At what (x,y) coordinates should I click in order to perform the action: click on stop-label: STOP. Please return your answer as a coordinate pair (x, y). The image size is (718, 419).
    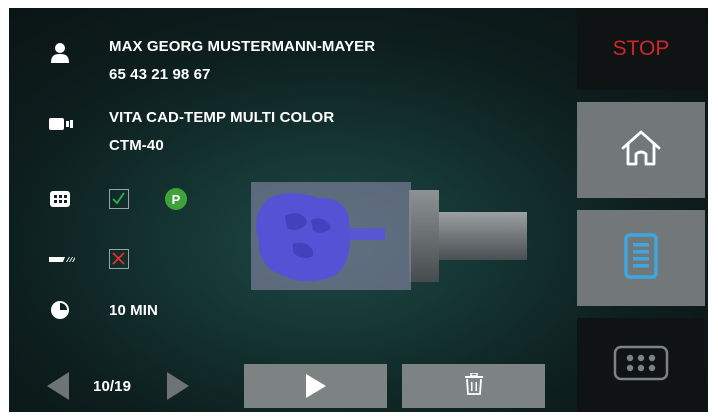
    Looking at the image, I should click on (641, 48).